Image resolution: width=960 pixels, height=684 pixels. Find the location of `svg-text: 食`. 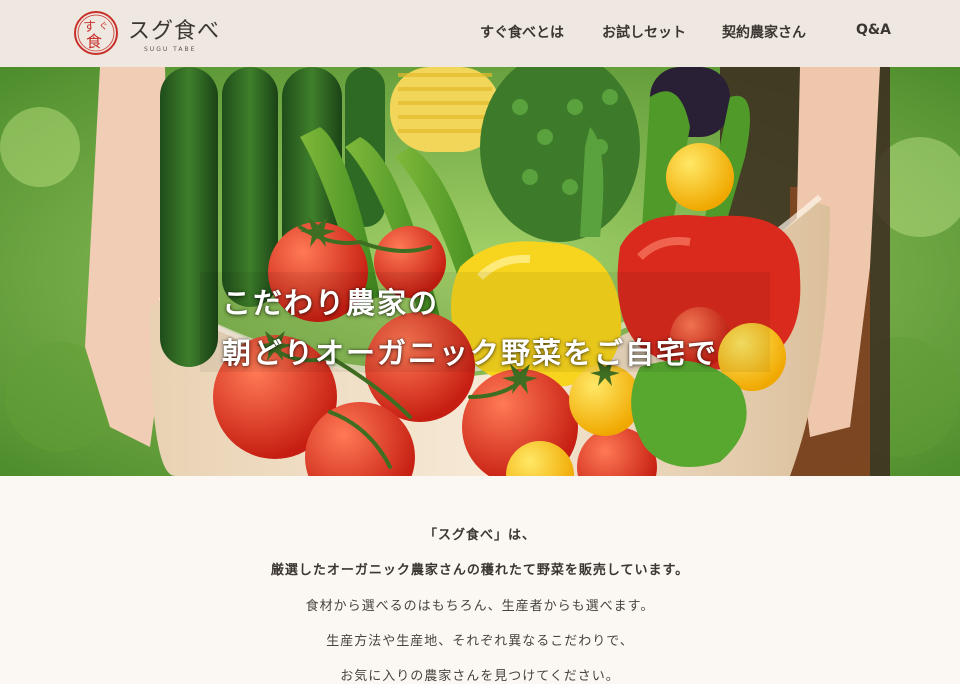

svg-text: 食 is located at coordinates (94, 41).